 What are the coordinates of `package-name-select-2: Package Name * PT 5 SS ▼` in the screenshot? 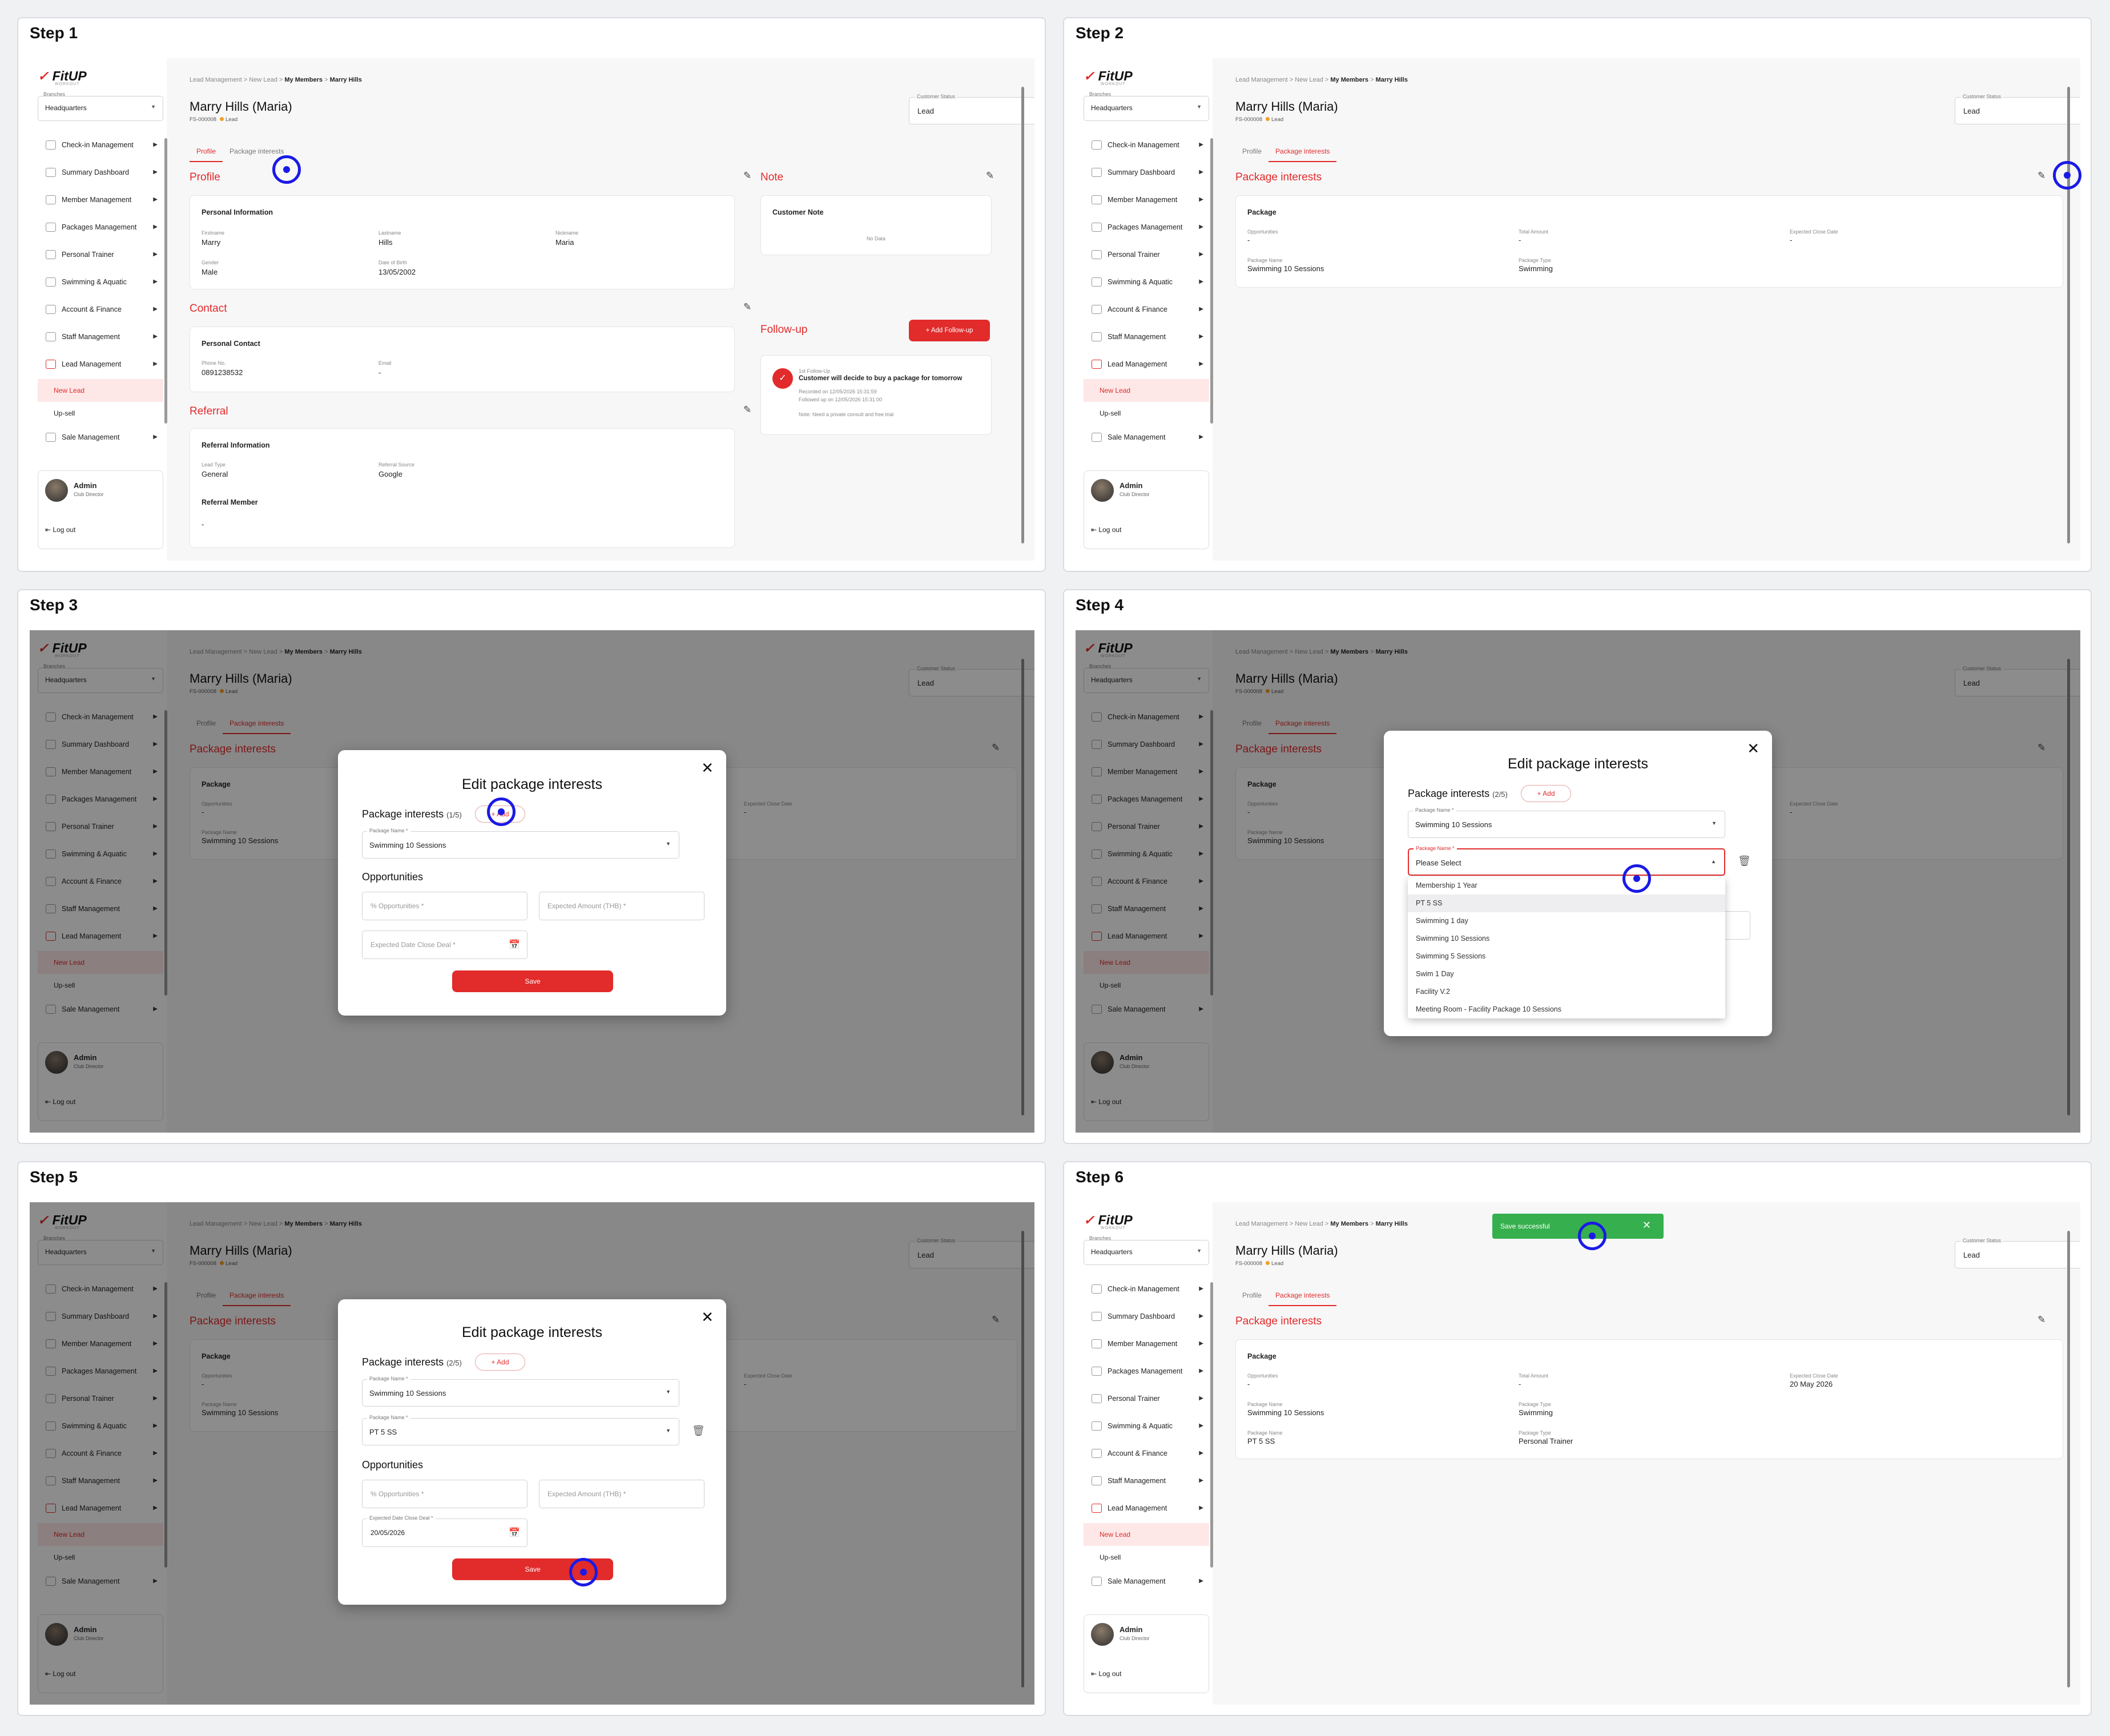 It's located at (520, 1430).